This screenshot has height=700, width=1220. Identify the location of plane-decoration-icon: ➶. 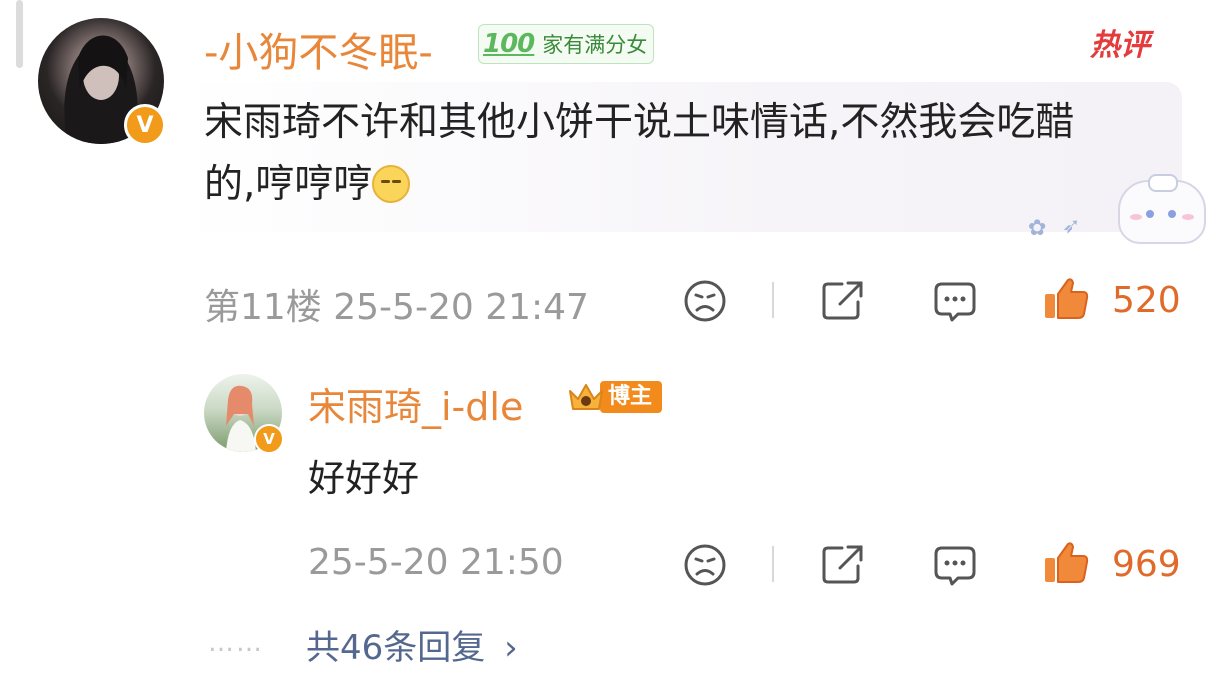
(1071, 226).